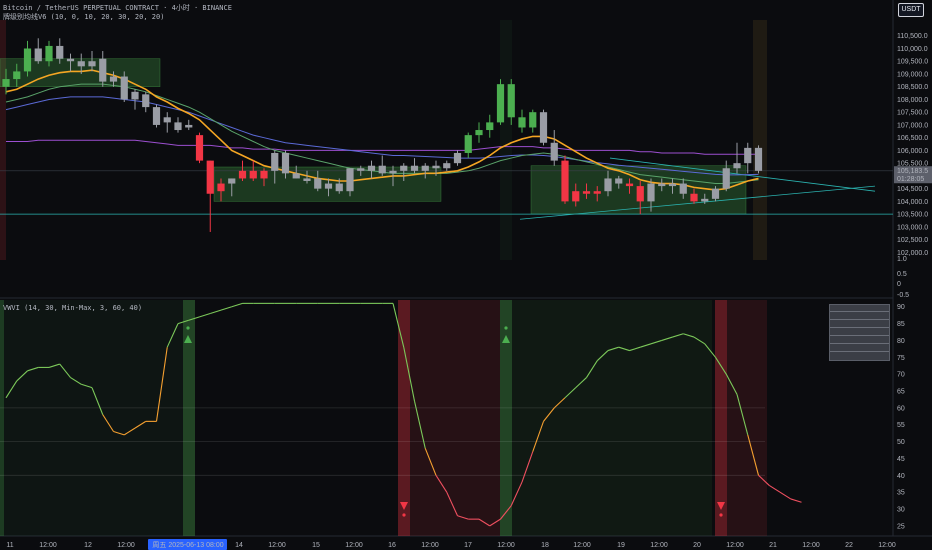  Describe the element at coordinates (912, 215) in the screenshot. I see `price-tick-label: 103,500.0` at that location.